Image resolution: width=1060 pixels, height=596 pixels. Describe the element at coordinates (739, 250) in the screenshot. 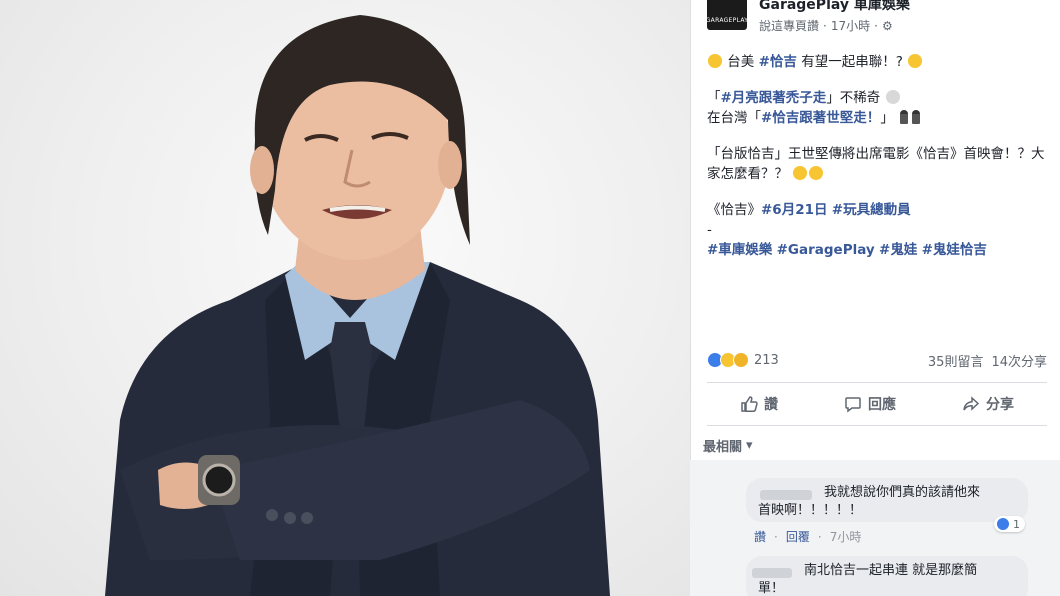

I see `hashtag-link: #車庫娛樂` at that location.